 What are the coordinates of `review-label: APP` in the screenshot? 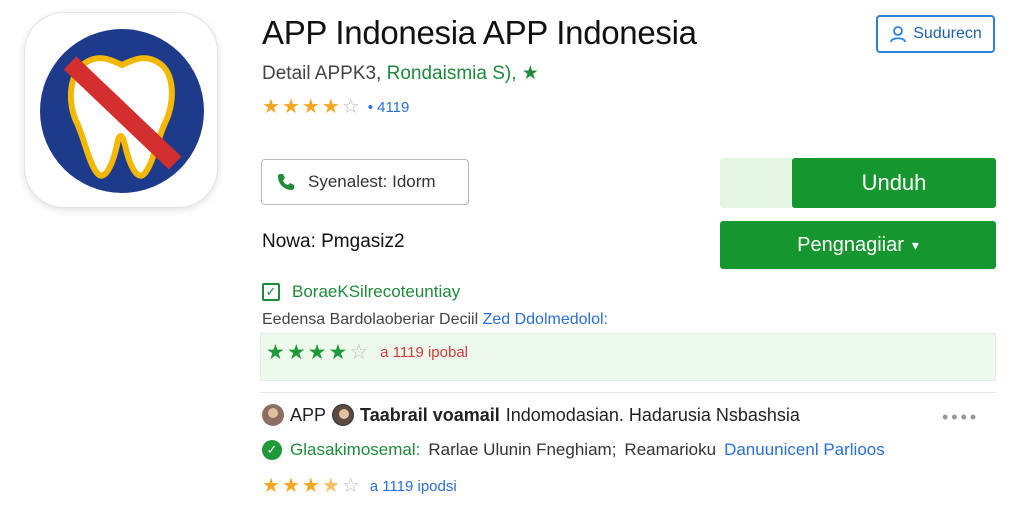 It's located at (308, 414).